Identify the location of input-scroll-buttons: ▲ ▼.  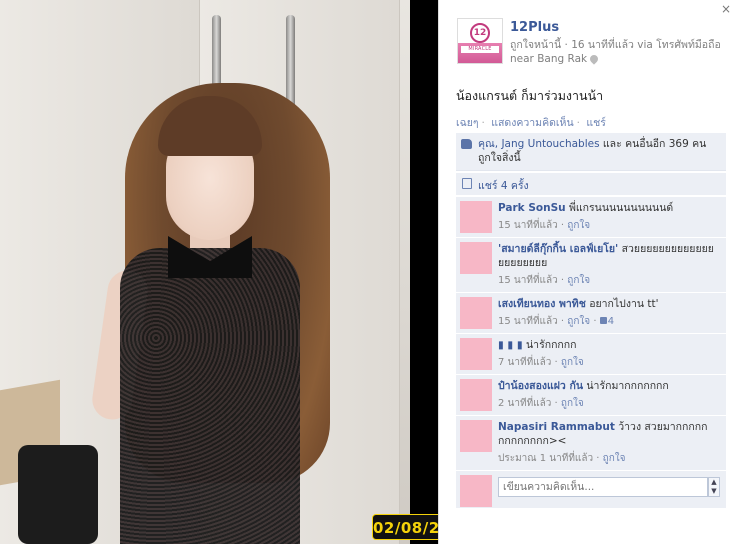
(714, 487).